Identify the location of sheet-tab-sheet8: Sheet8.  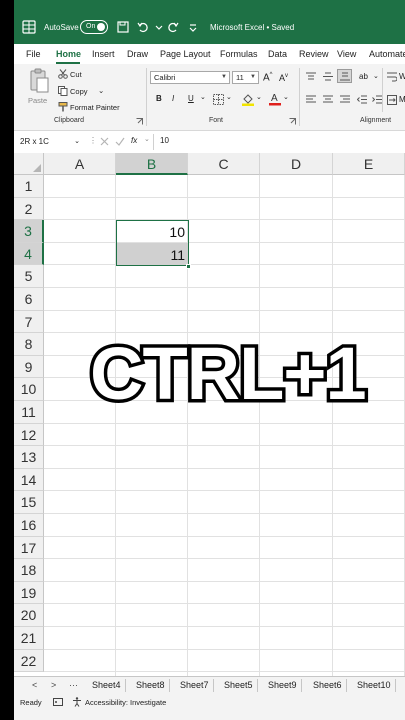
(151, 685).